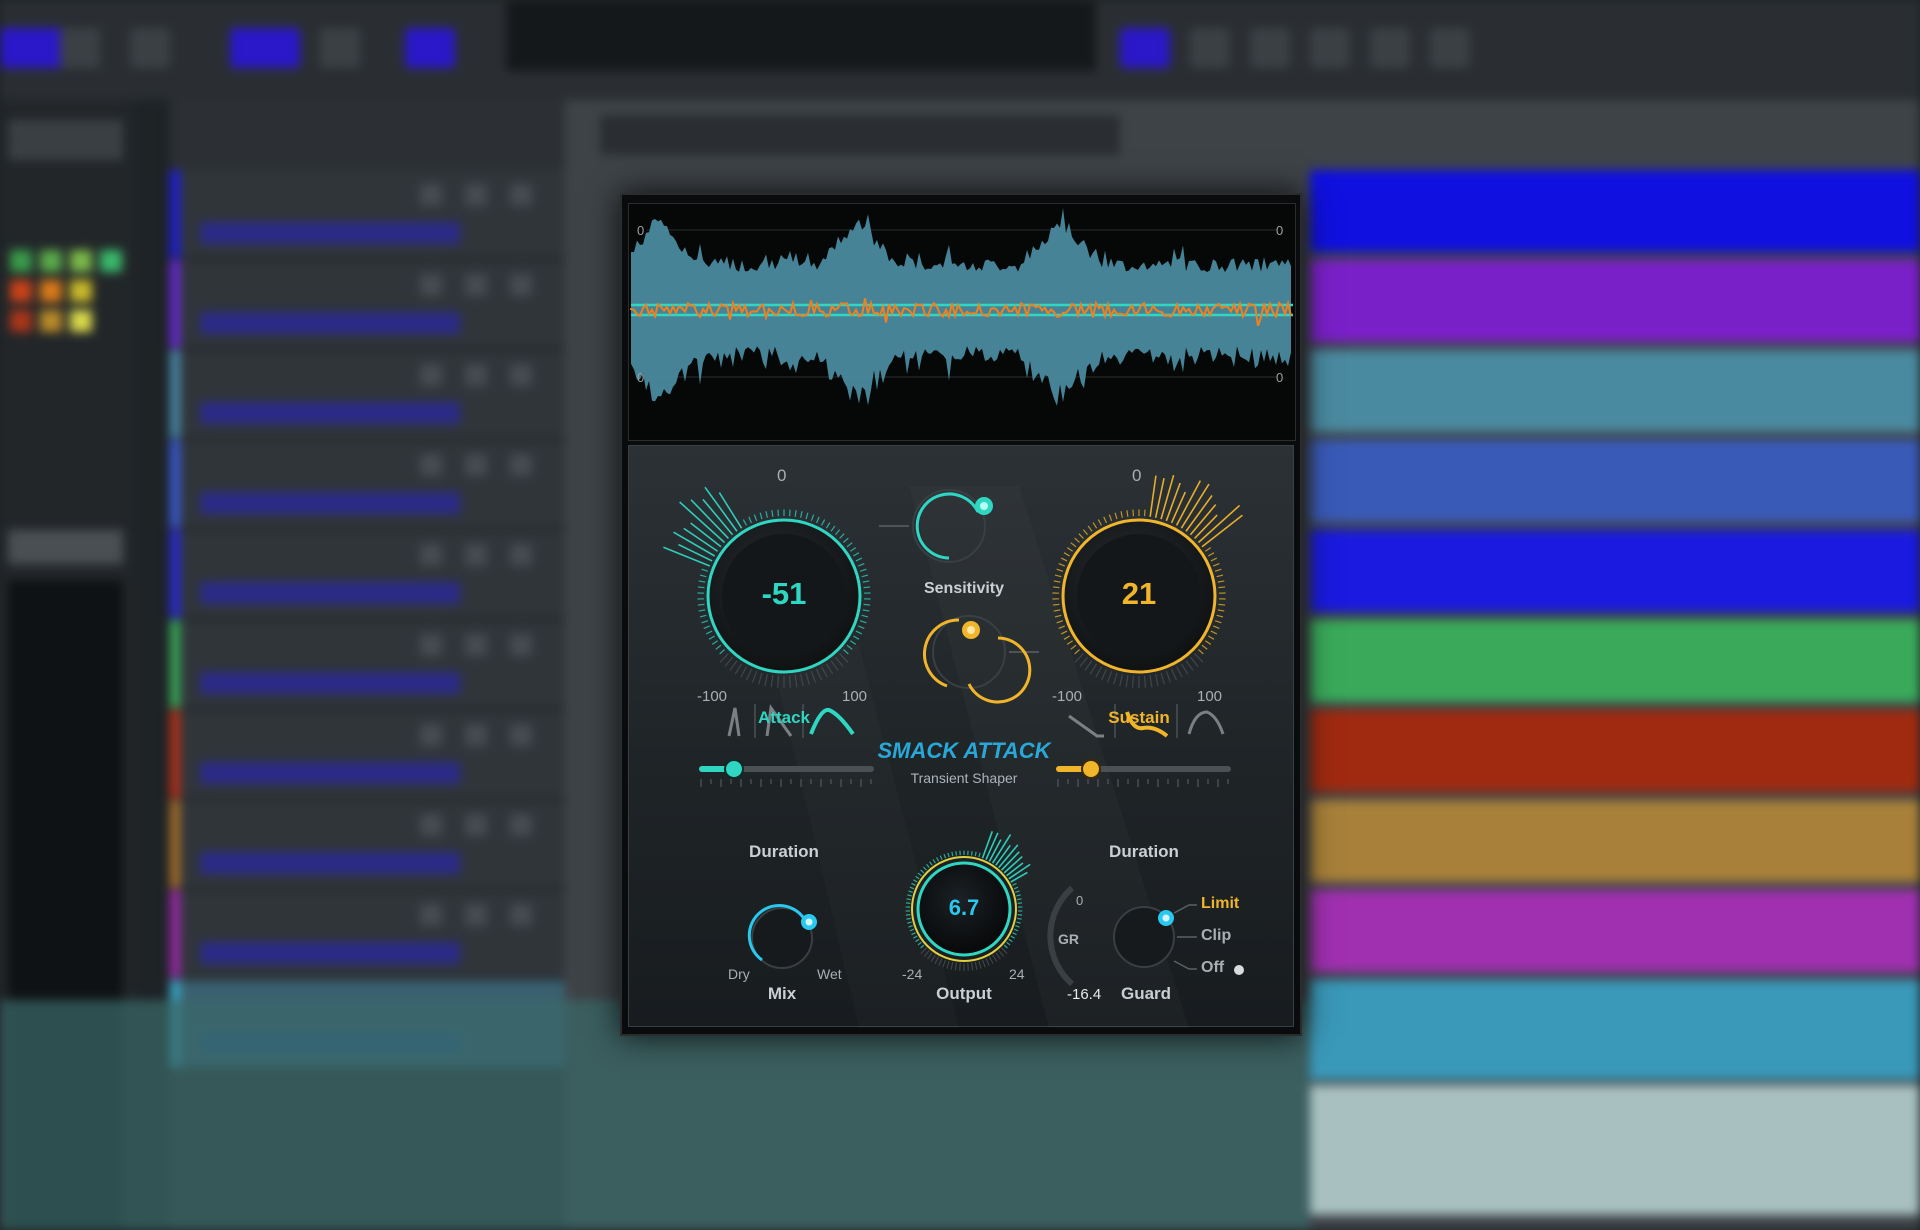  I want to click on daw-toolbar, so click(960, 50).